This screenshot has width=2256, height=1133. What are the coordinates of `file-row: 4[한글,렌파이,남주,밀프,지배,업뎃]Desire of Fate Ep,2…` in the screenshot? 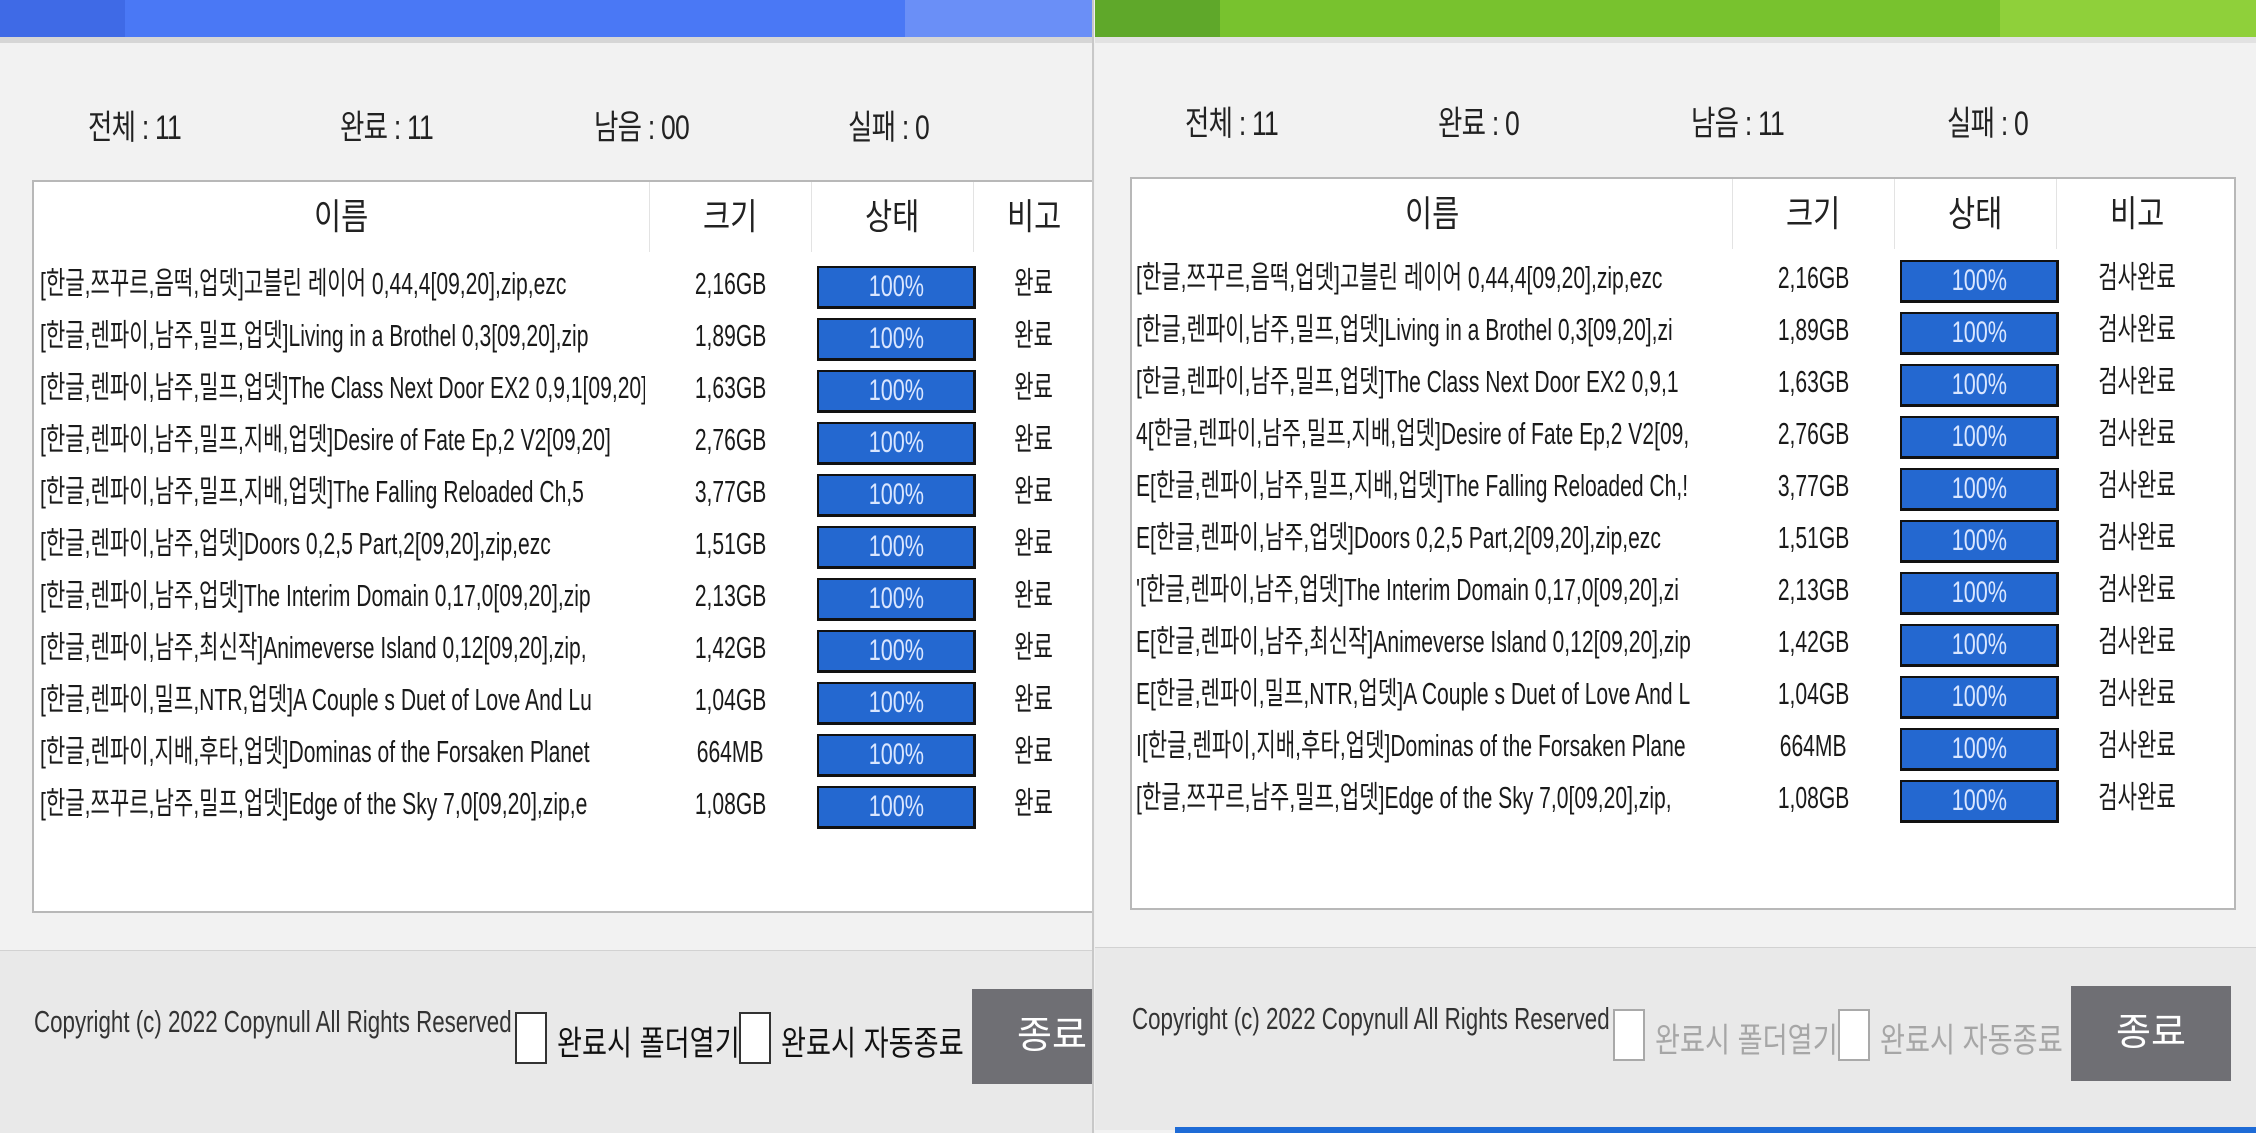 It's located at (1683, 434).